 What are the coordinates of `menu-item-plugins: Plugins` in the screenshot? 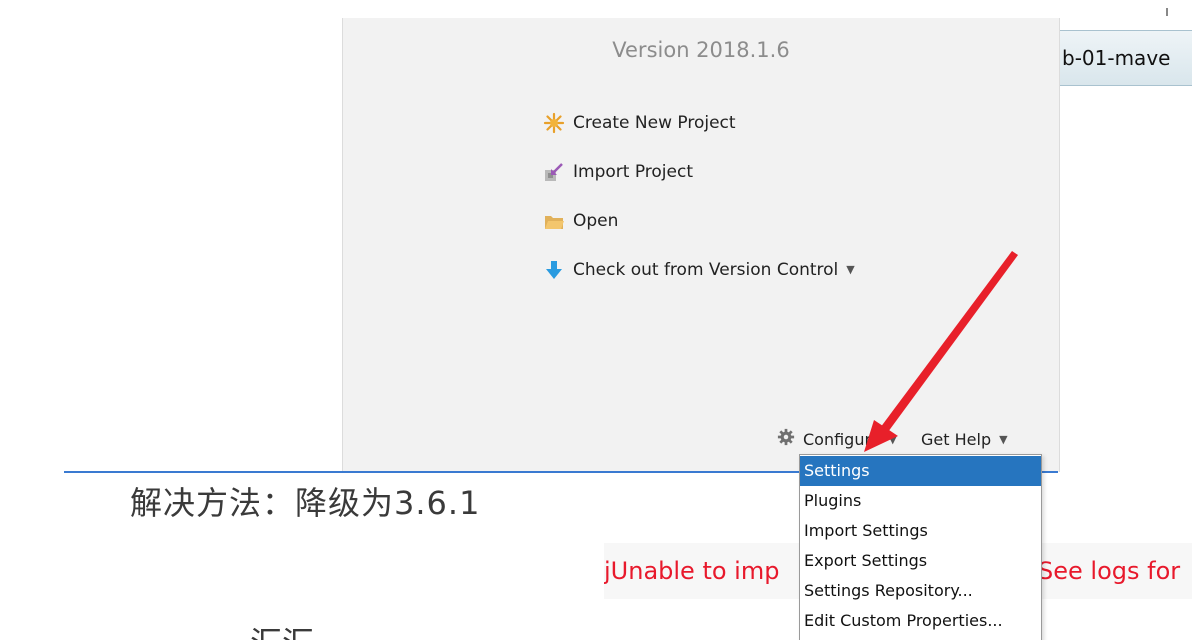 It's located at (920, 501).